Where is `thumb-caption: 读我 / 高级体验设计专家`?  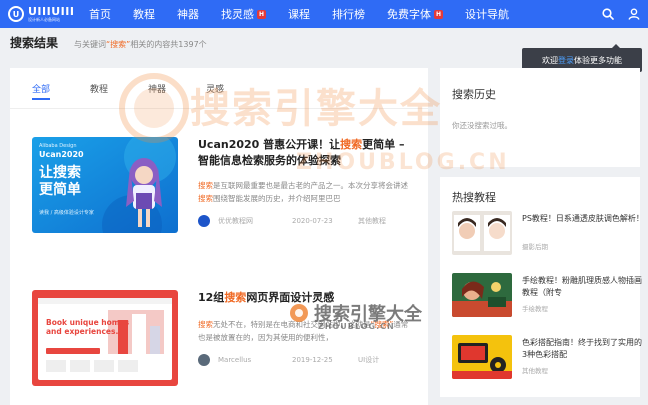
thumb-caption: 读我 / 高级体验设计专家 is located at coordinates (66, 213).